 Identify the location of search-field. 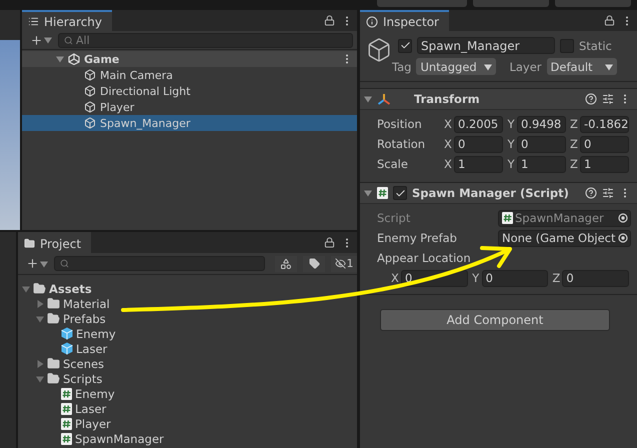
(159, 263).